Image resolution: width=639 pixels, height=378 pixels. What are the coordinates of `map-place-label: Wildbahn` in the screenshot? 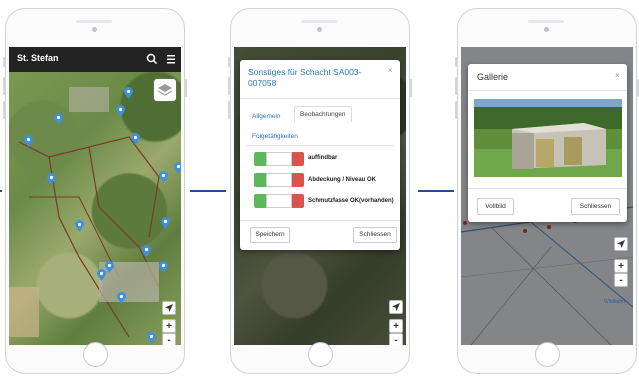 It's located at (614, 302).